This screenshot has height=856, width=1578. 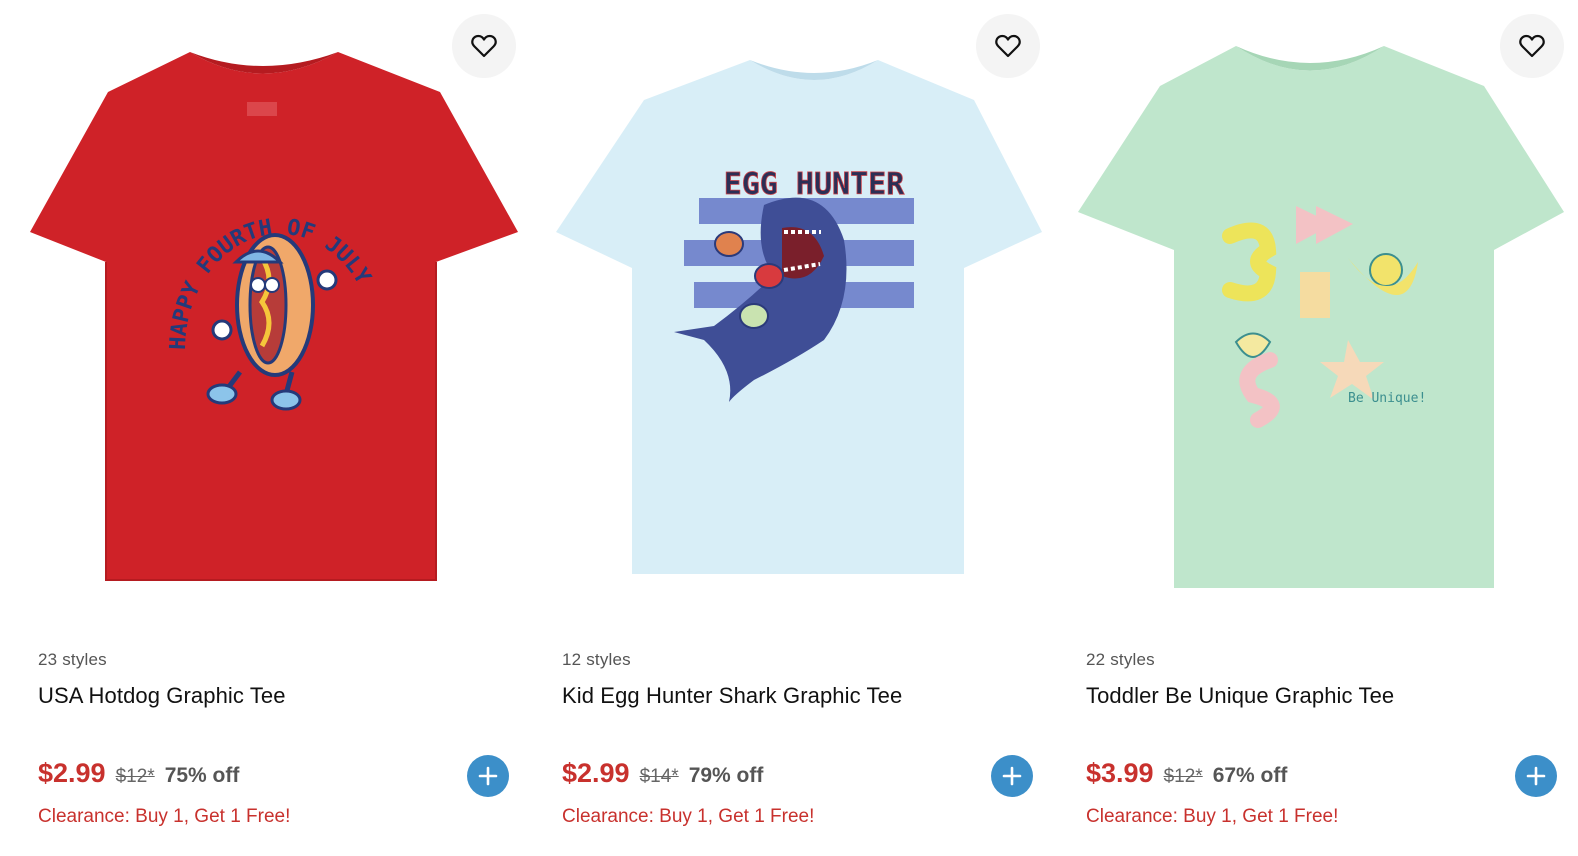 What do you see at coordinates (1120, 773) in the screenshot?
I see `sale-price: $3.99` at bounding box center [1120, 773].